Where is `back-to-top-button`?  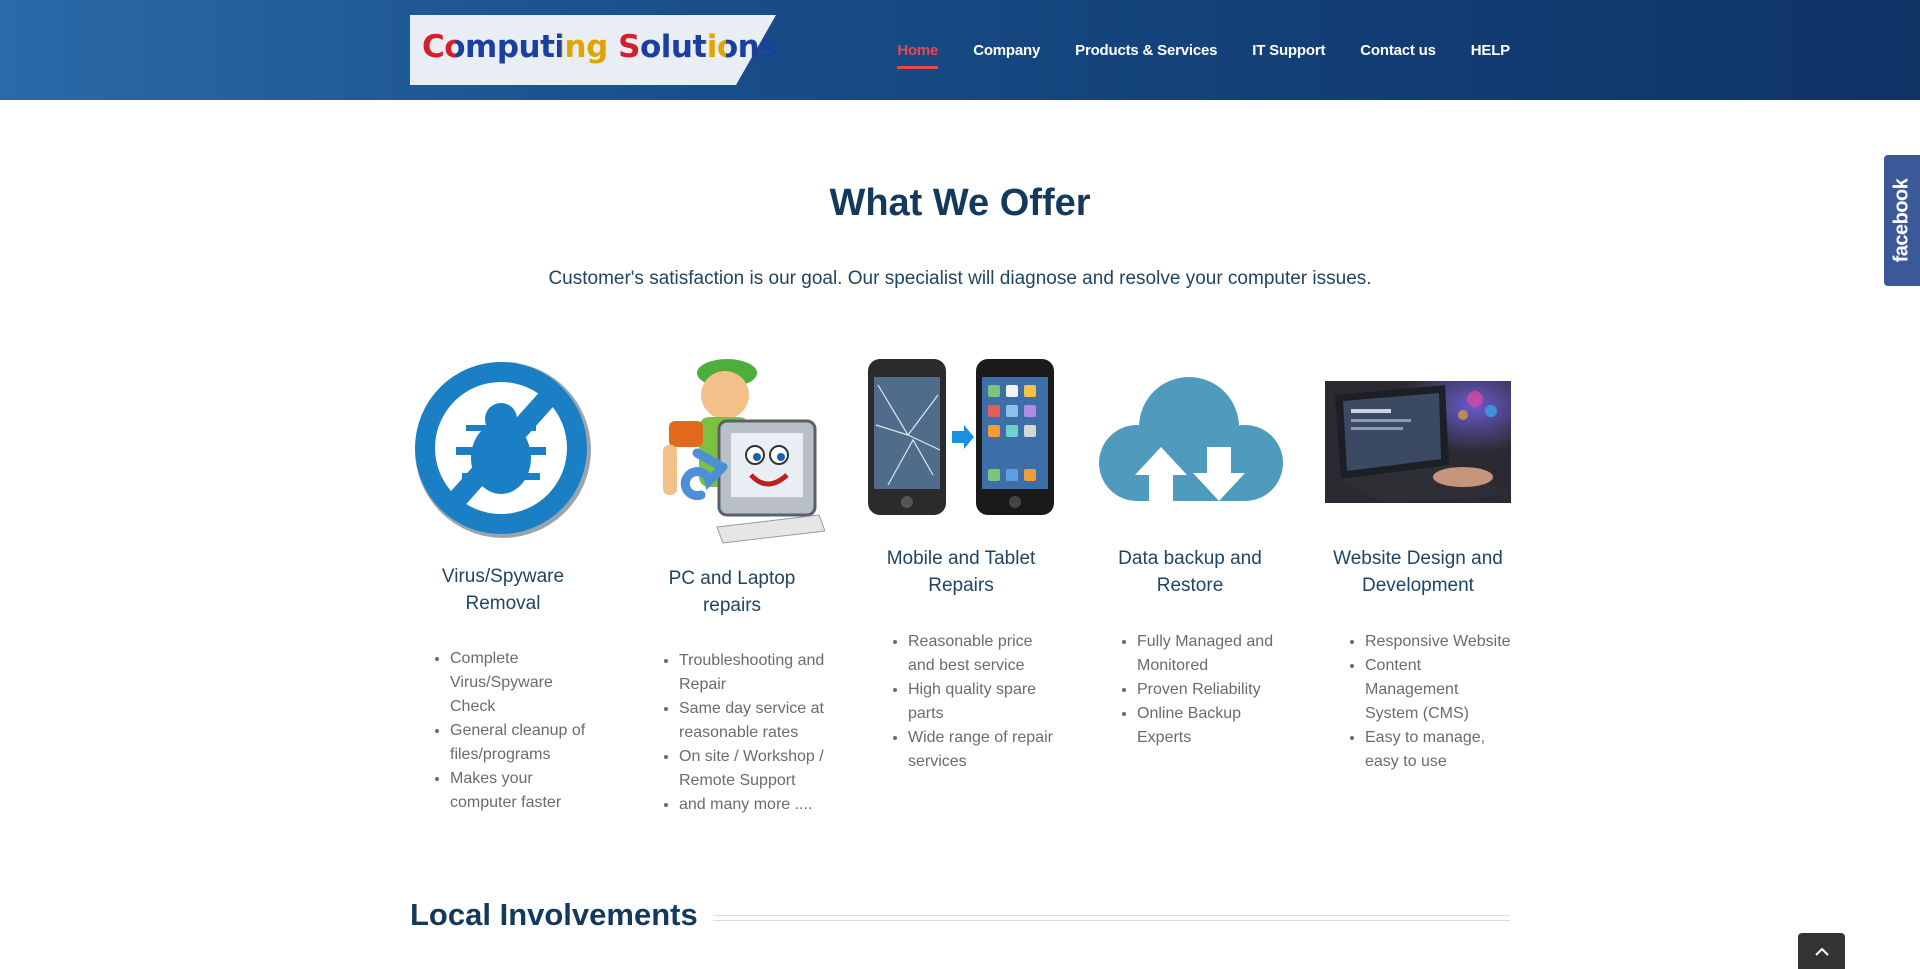
back-to-top-button is located at coordinates (1821, 951).